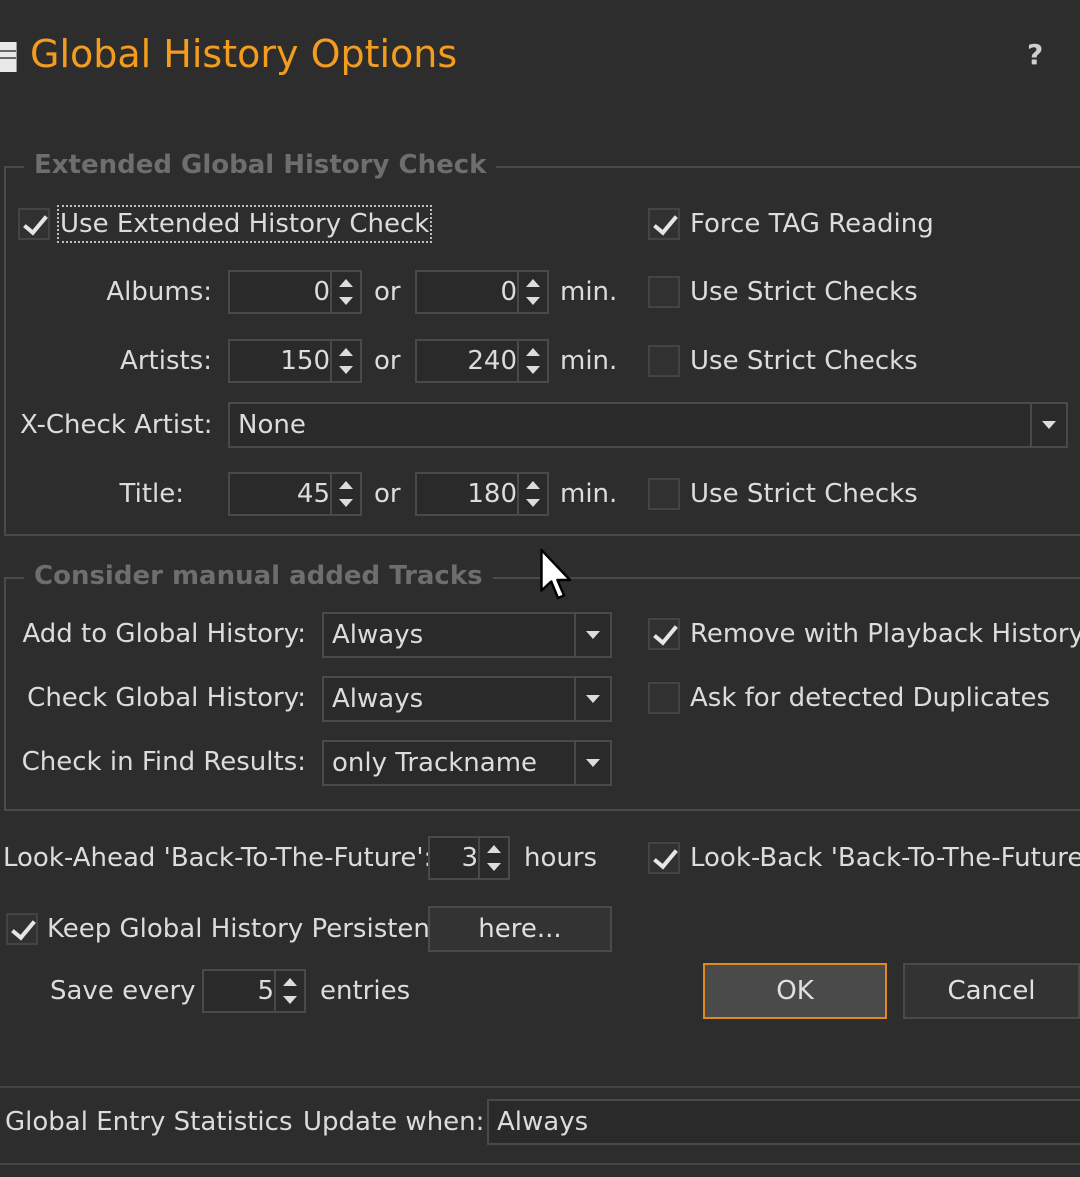 The height and width of the screenshot is (1177, 1080). Describe the element at coordinates (365, 991) in the screenshot. I see `save-every-unit: entries` at that location.